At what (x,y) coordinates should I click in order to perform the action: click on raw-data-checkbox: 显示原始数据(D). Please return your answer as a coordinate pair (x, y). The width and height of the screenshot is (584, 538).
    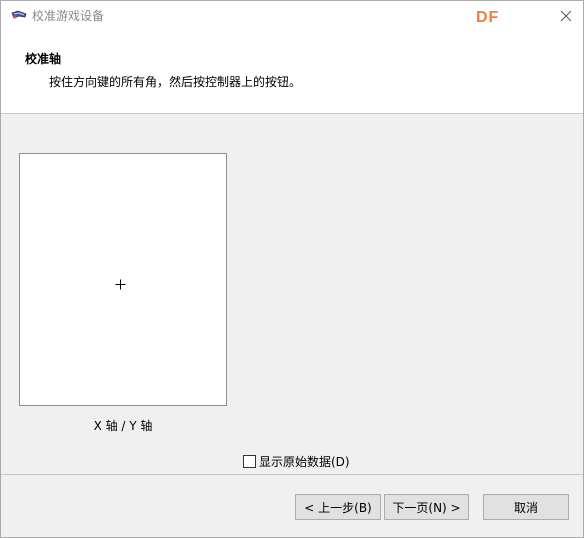
    Looking at the image, I should click on (296, 461).